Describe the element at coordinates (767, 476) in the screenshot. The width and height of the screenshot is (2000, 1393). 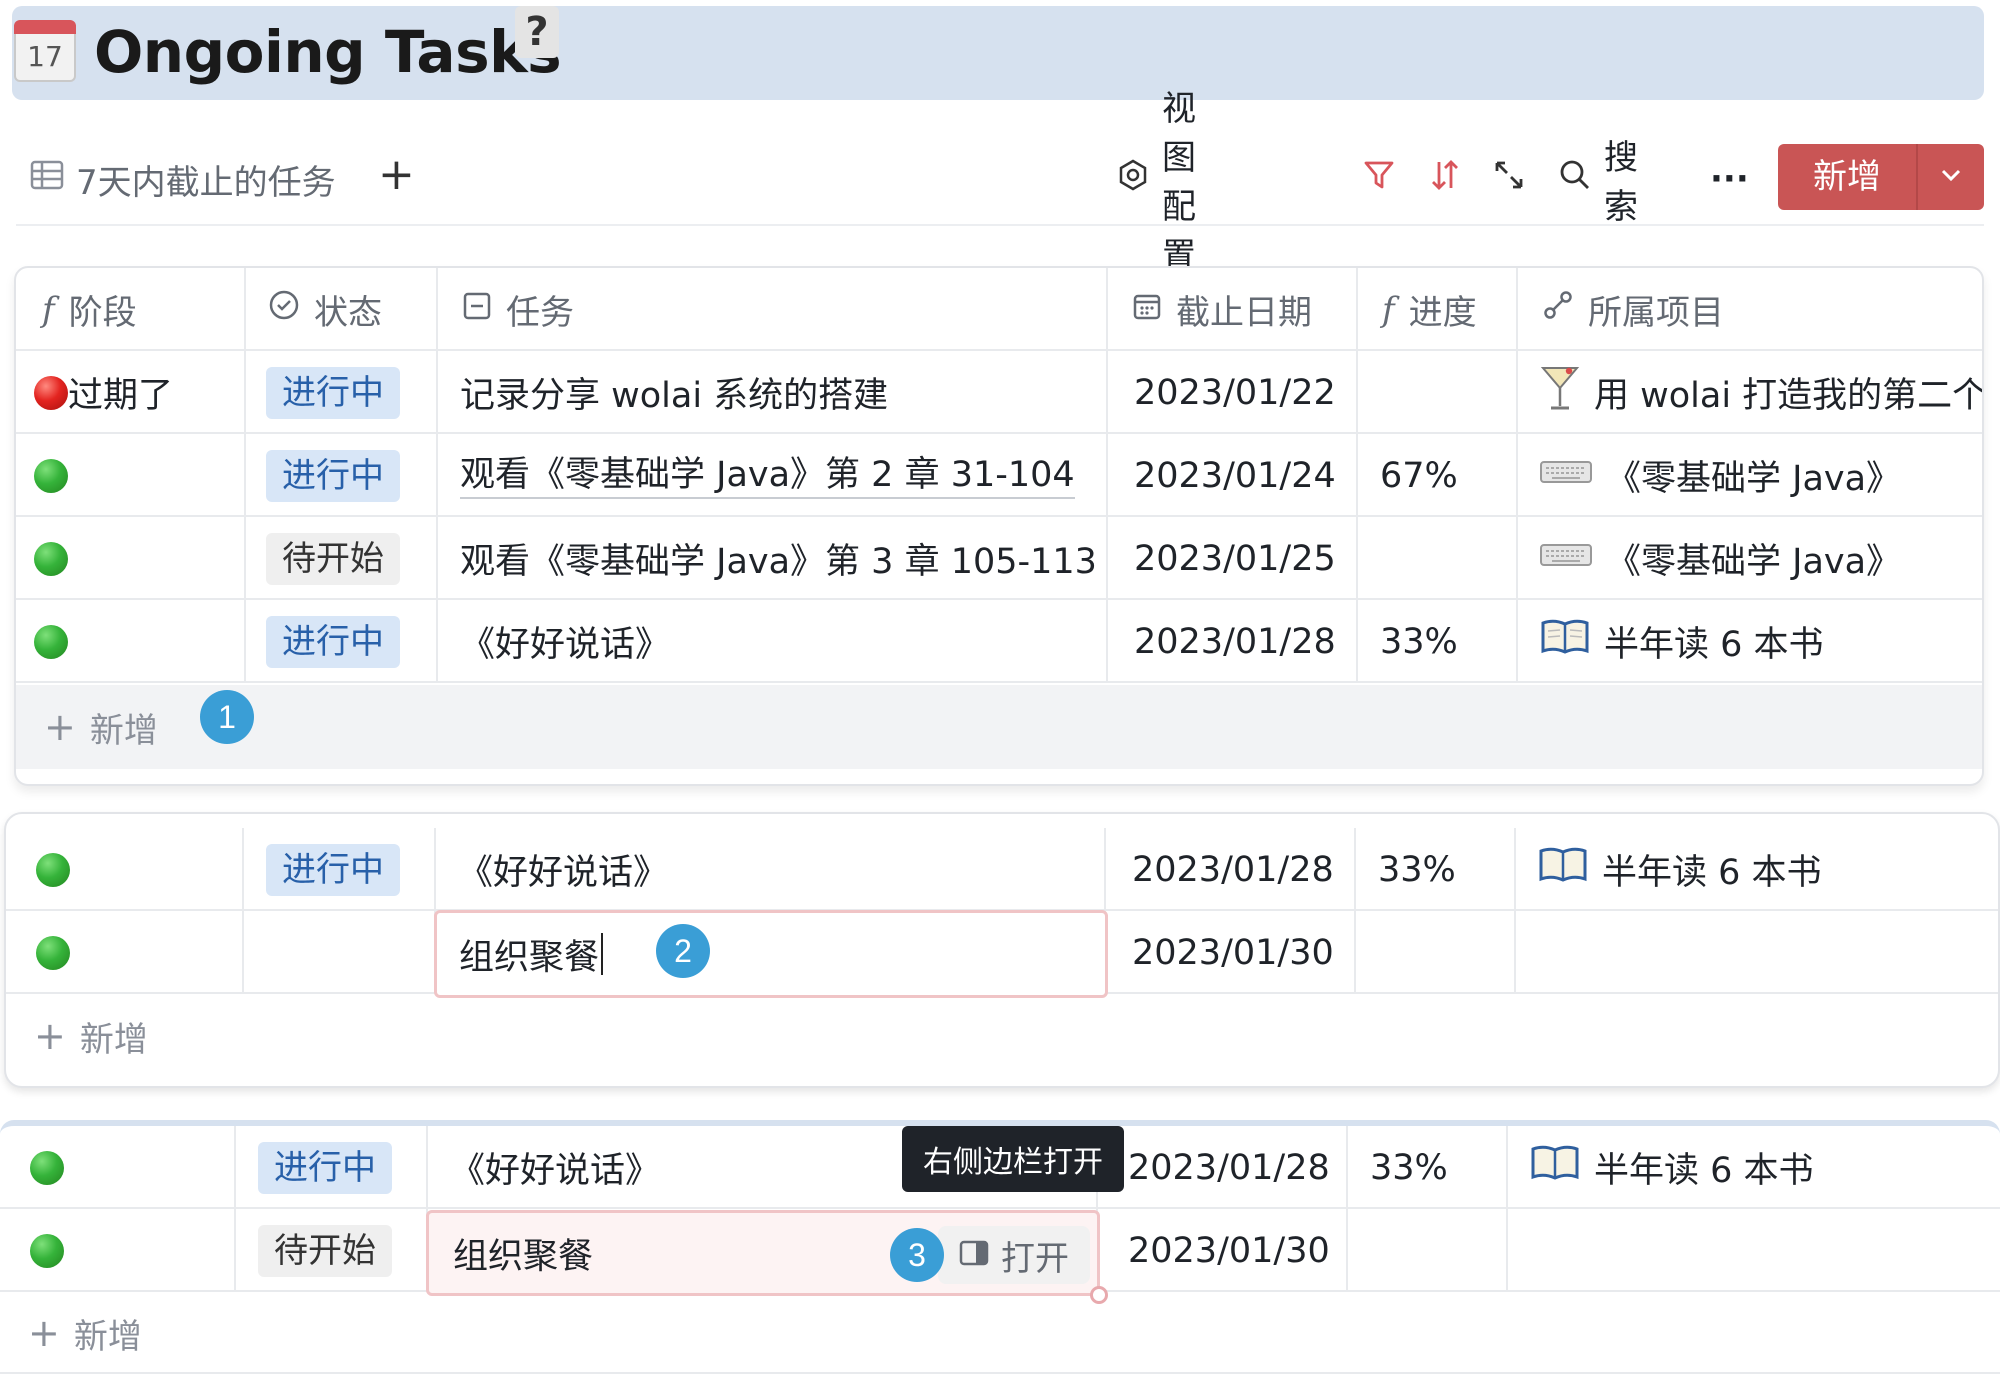
I see `task-text: 观看《零基础学 Java》第 2 章 31-104` at that location.